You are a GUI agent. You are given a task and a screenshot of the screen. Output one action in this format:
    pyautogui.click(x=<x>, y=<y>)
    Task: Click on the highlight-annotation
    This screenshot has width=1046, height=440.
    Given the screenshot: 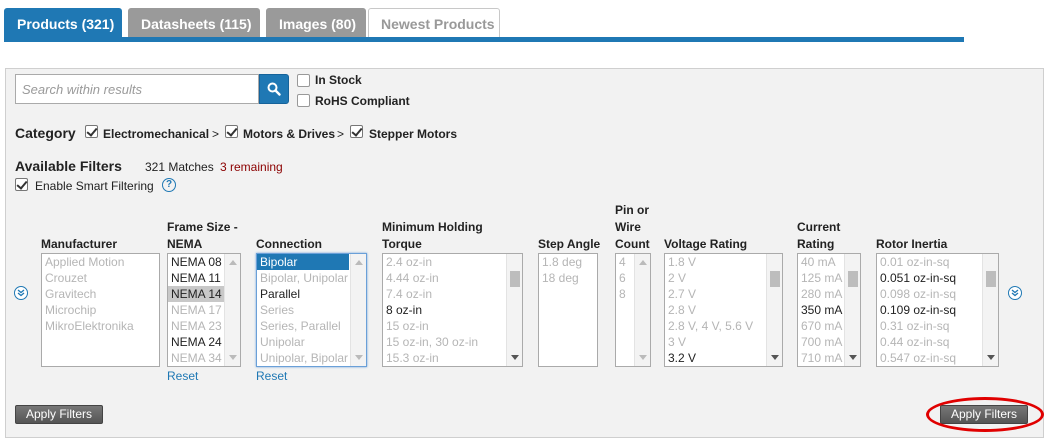 What is the action you would take?
    pyautogui.click(x=985, y=414)
    